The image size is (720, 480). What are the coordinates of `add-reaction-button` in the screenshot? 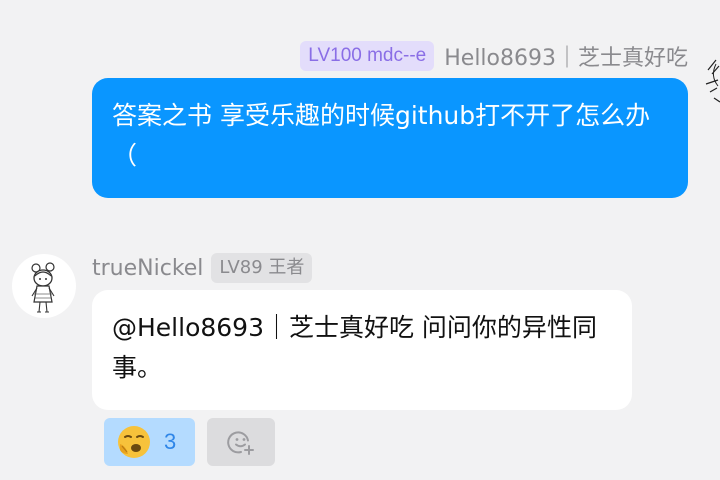 It's located at (241, 442).